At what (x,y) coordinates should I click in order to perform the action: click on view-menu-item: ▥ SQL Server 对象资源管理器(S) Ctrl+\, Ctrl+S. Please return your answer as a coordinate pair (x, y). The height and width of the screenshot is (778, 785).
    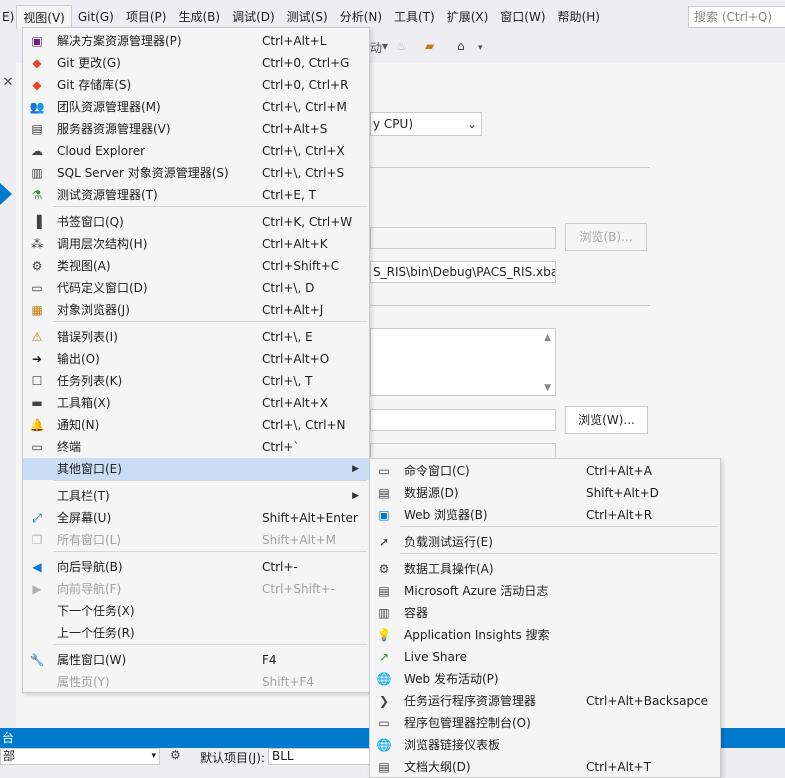
    Looking at the image, I should click on (196, 173).